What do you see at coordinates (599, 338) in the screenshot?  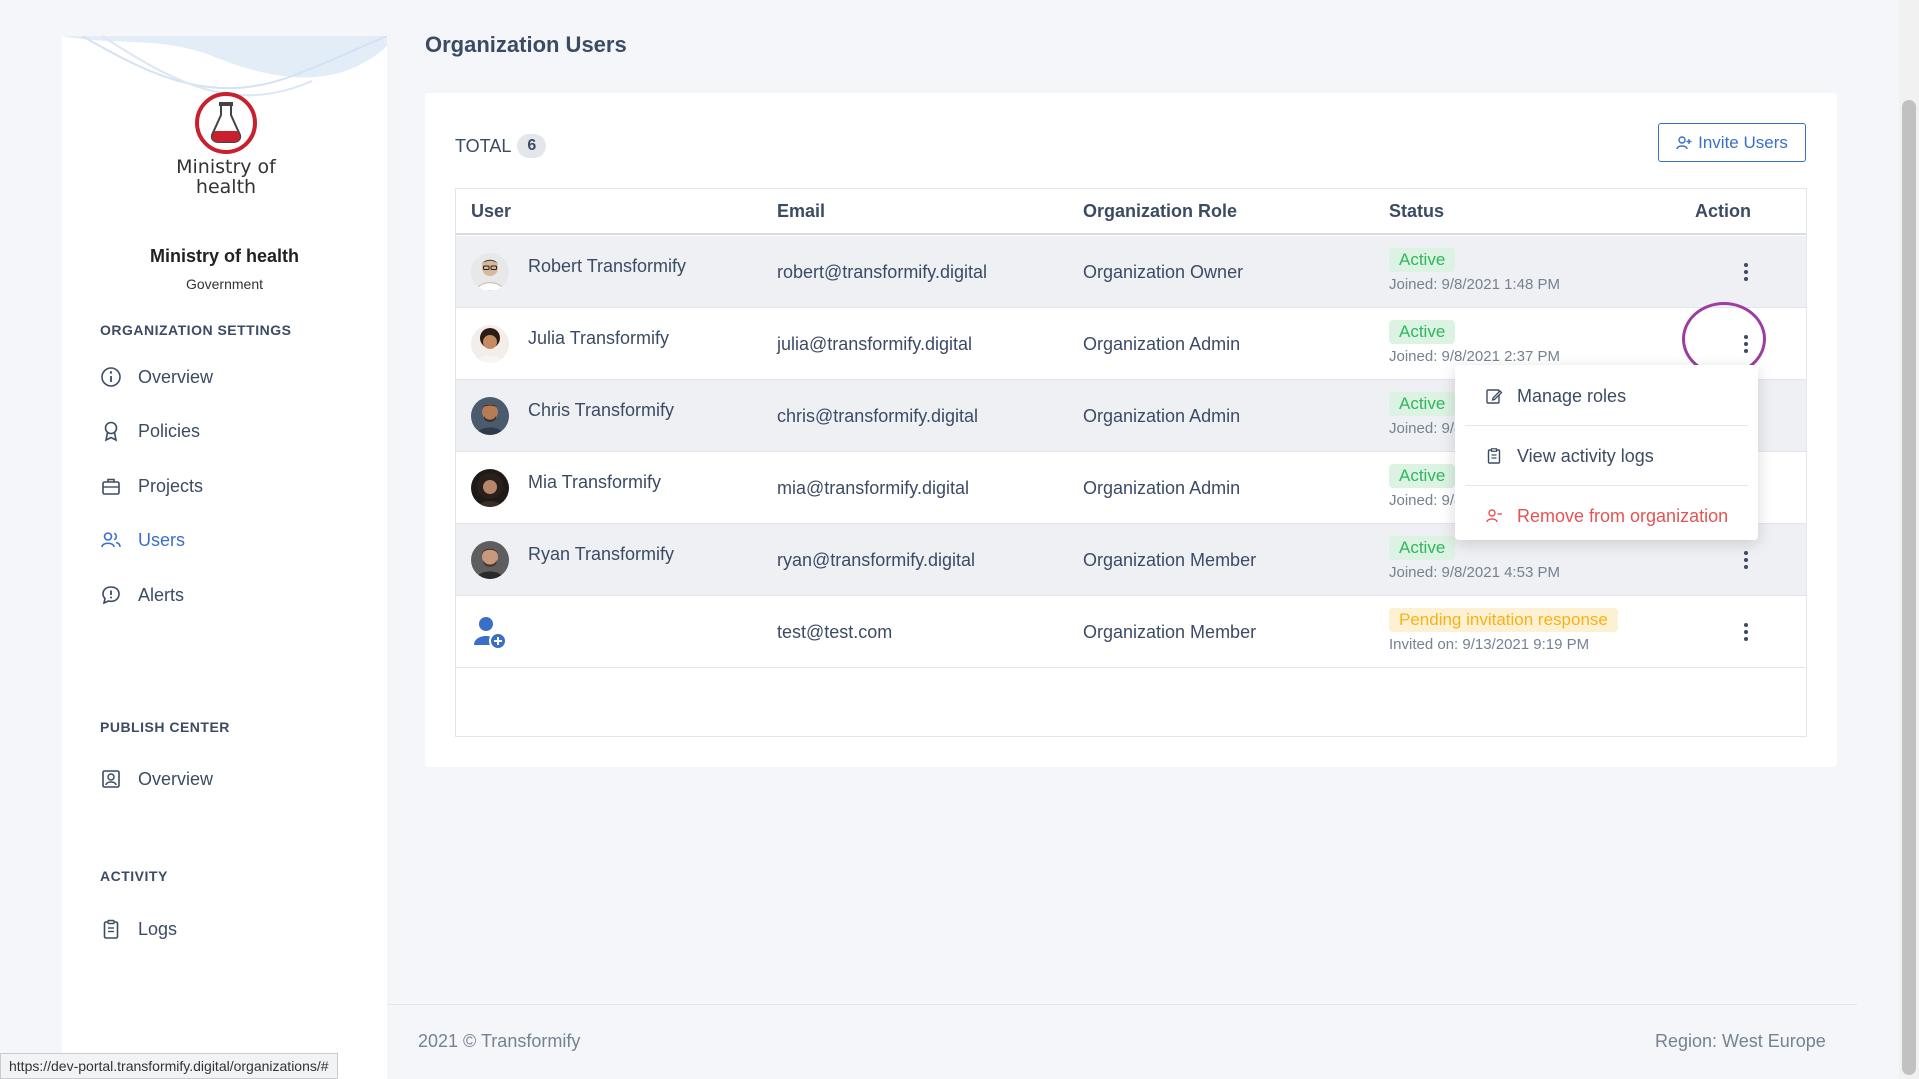 I see `user-name: Julia Transformify` at bounding box center [599, 338].